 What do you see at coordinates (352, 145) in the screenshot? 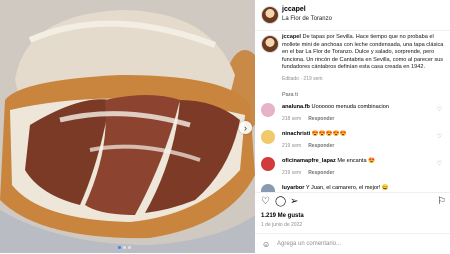
I see `comment-item: ninachristi 😍😍😍😍😍 219 sem Responder ♡` at bounding box center [352, 145].